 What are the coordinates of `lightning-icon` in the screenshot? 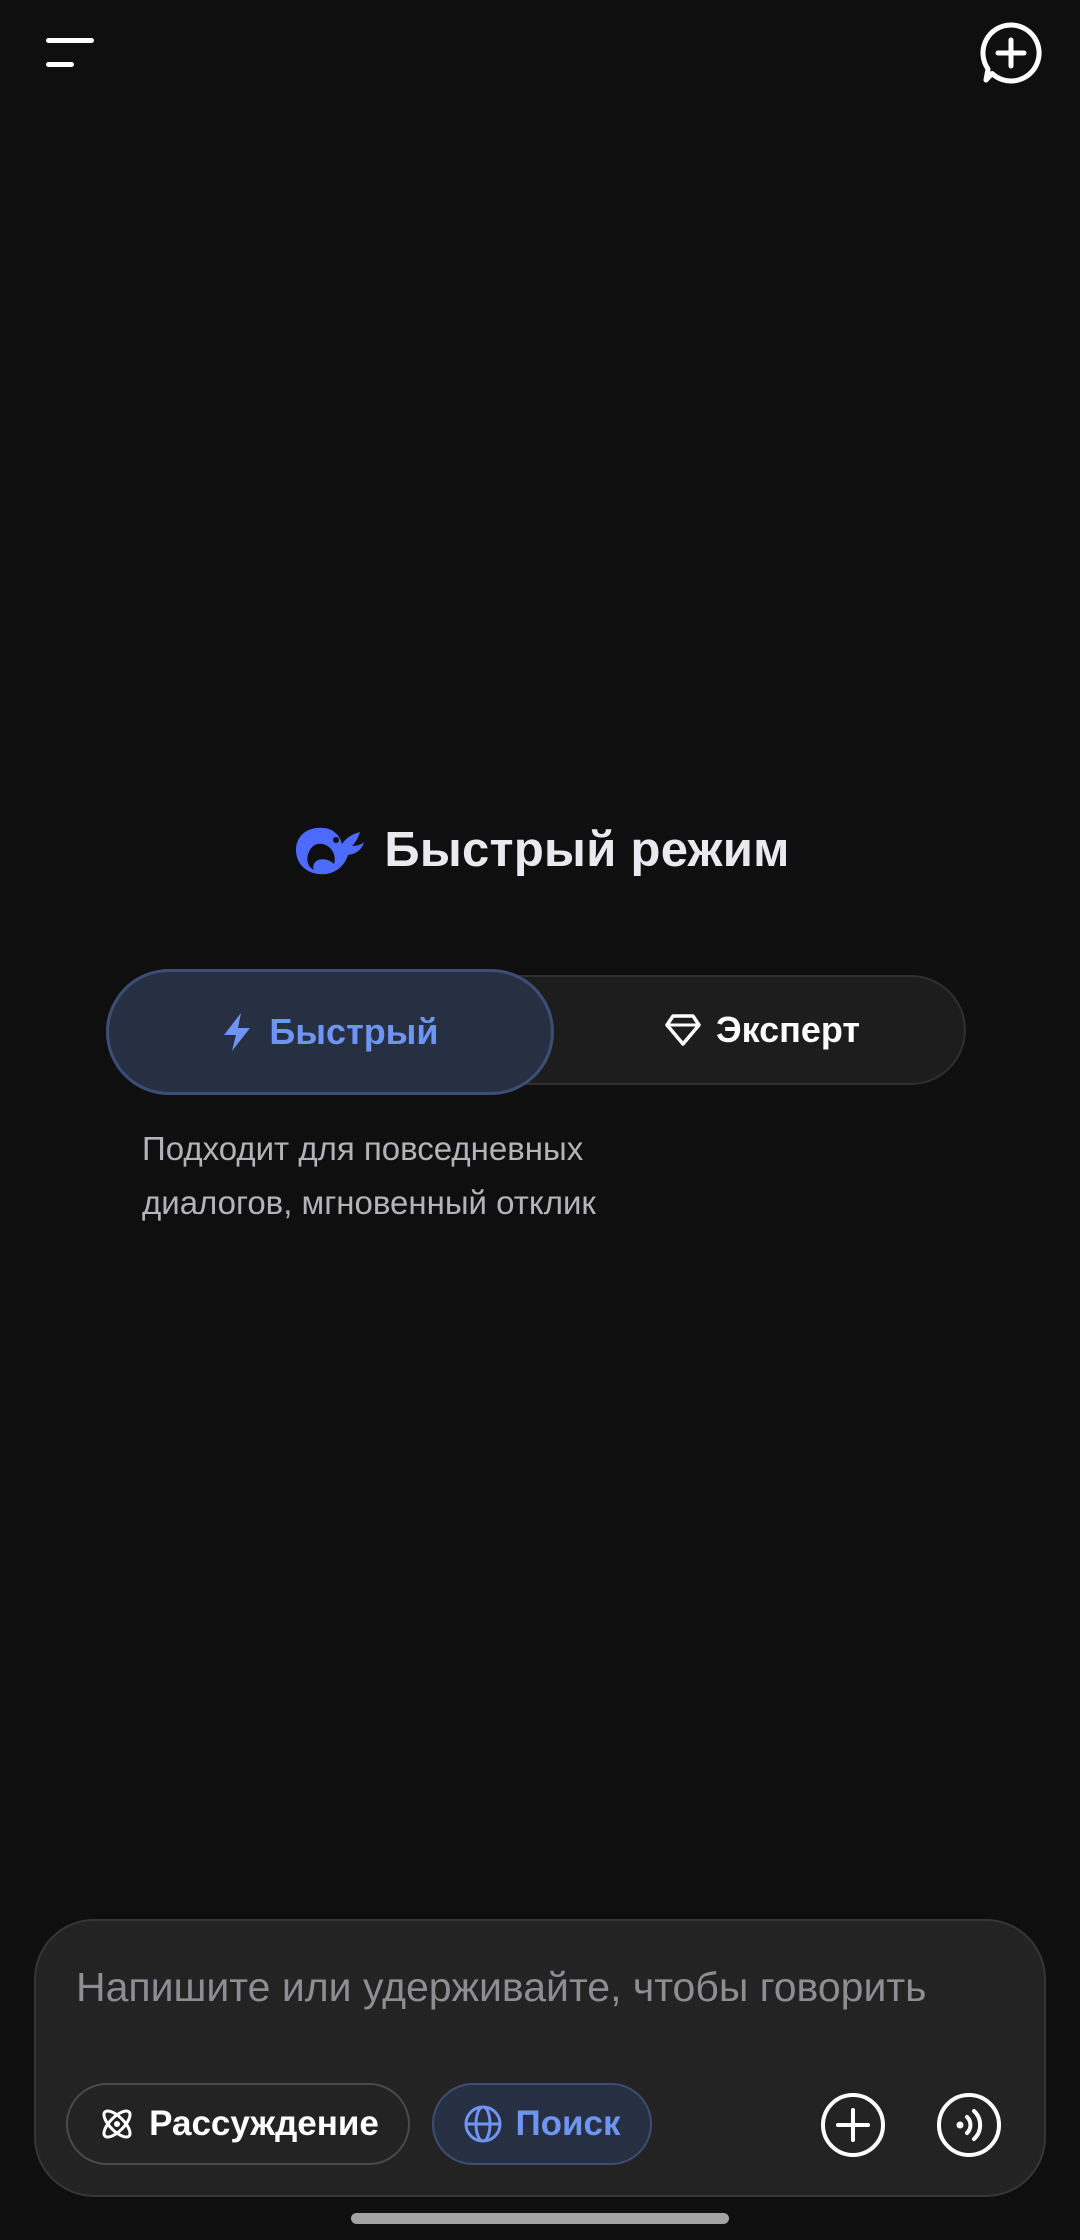 It's located at (237, 1032).